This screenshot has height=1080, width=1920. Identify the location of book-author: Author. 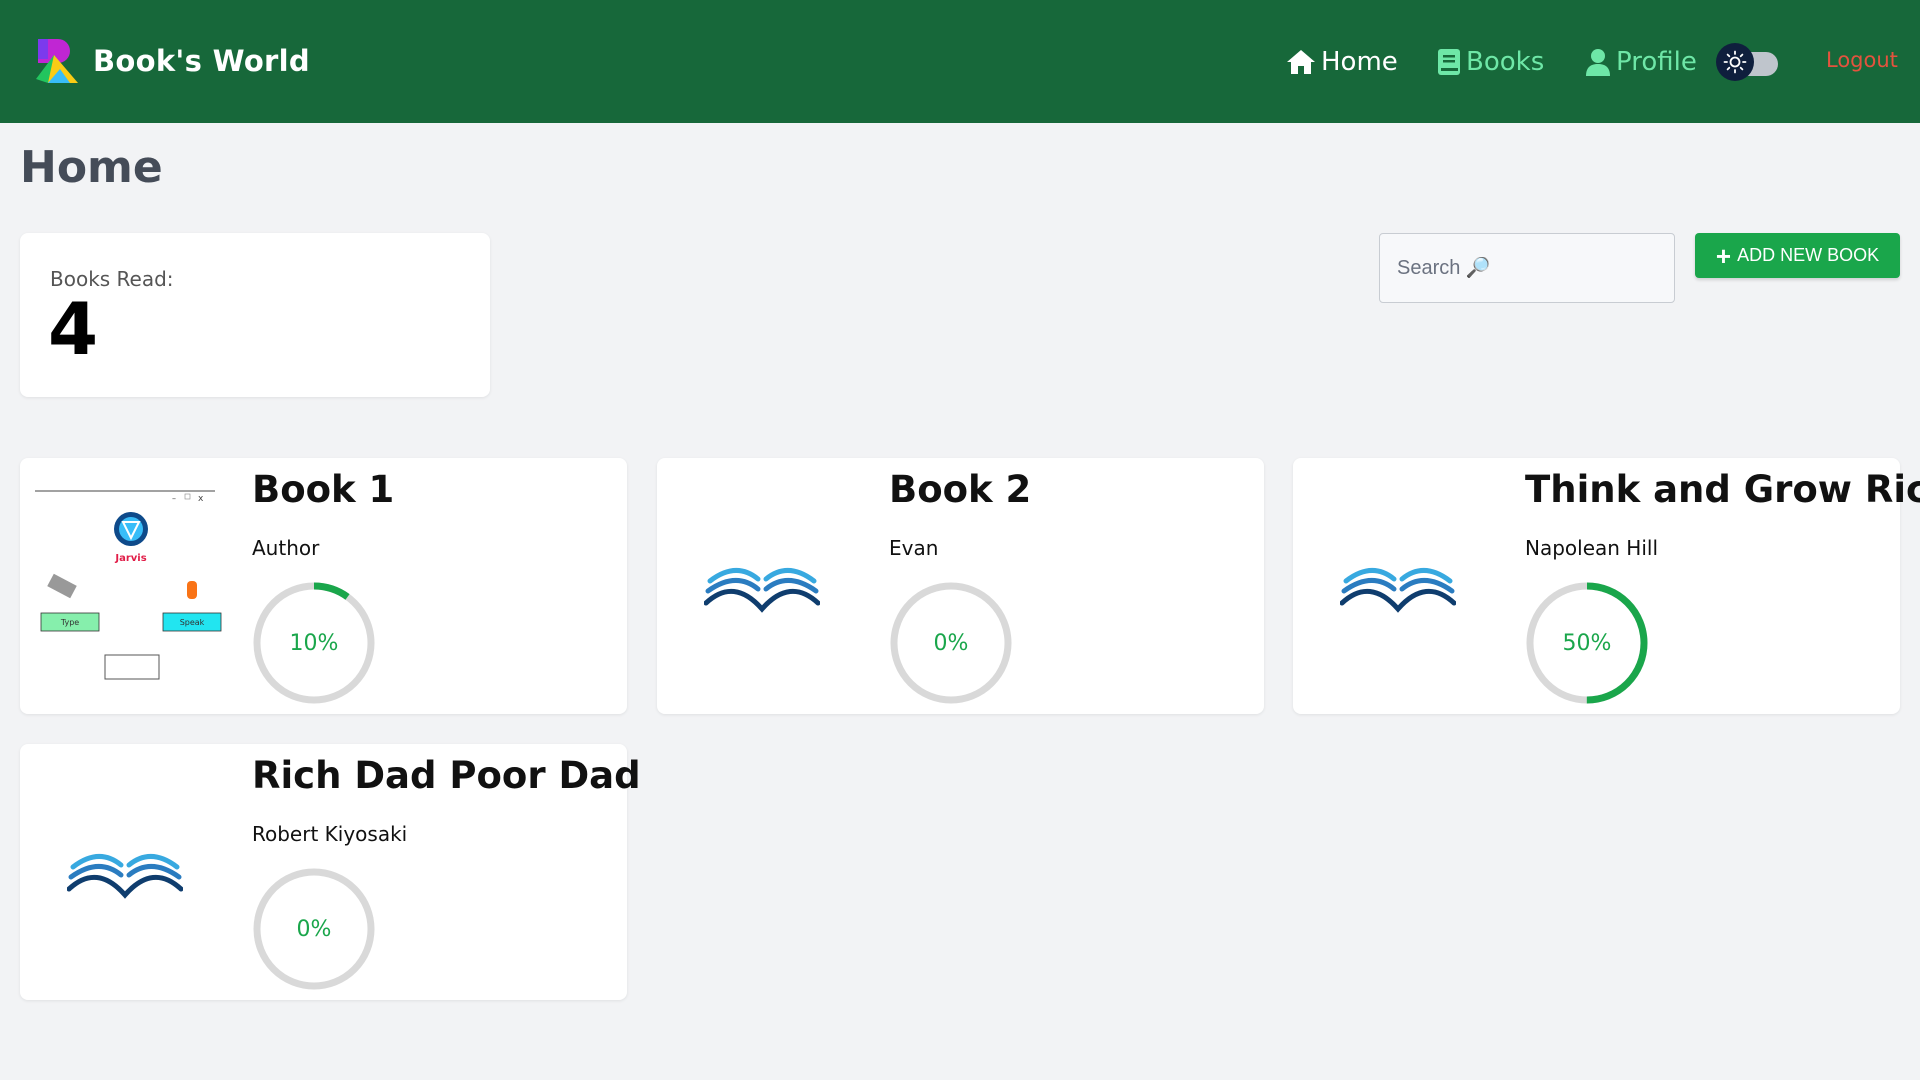
(286, 548).